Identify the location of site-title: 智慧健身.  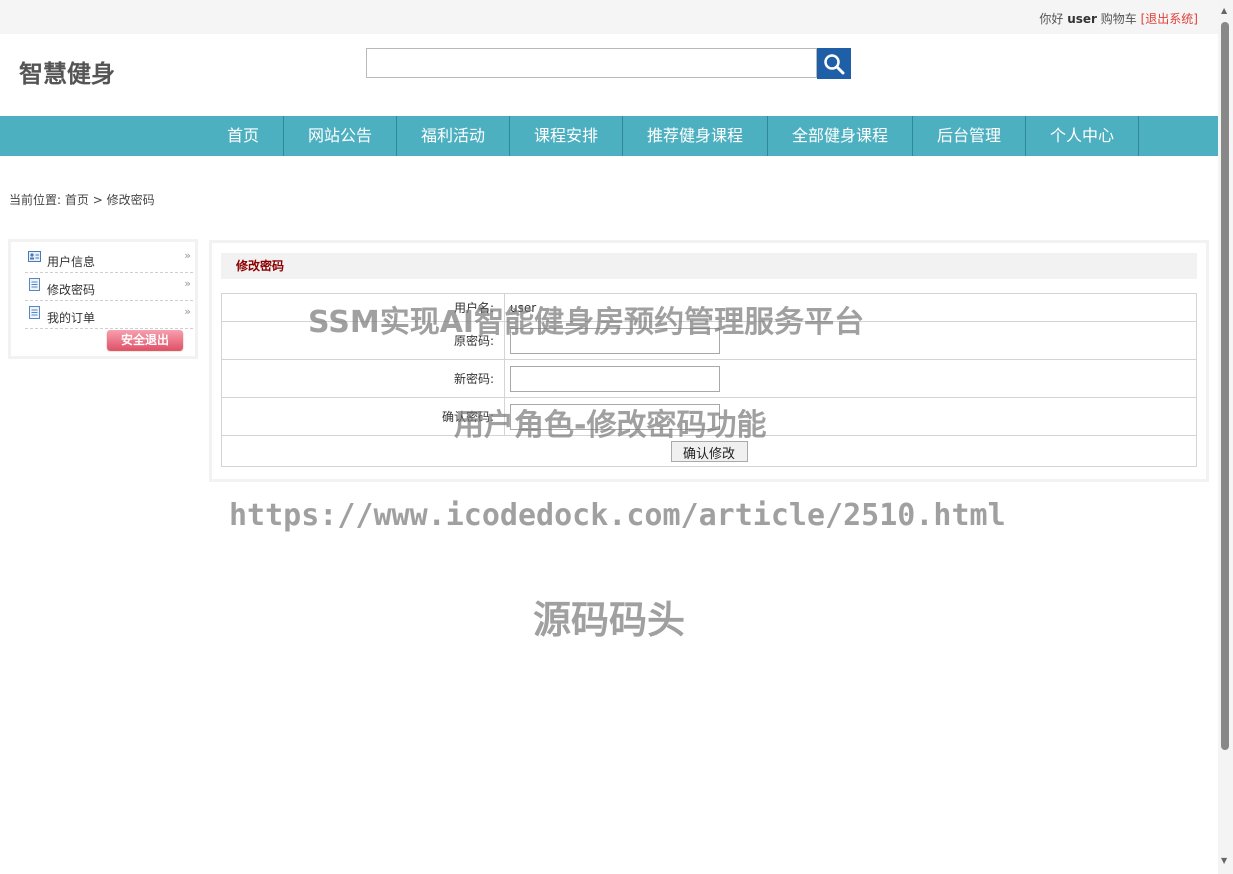
(67, 74).